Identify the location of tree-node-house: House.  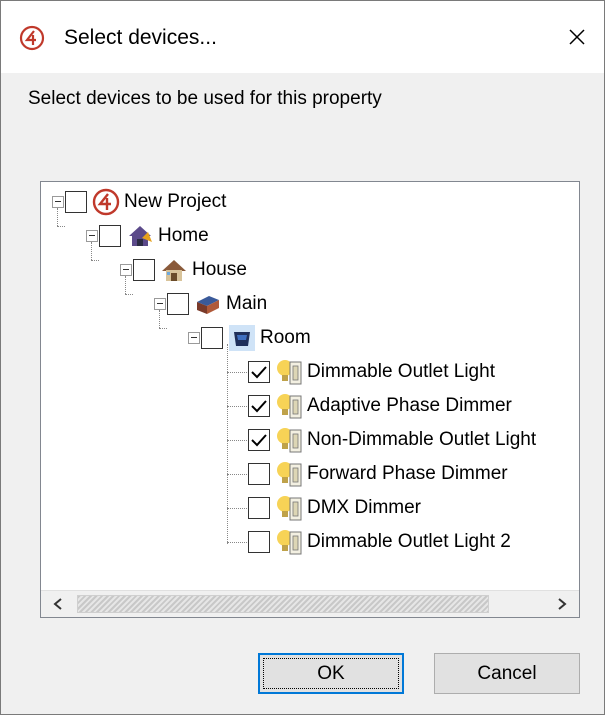
(183, 270).